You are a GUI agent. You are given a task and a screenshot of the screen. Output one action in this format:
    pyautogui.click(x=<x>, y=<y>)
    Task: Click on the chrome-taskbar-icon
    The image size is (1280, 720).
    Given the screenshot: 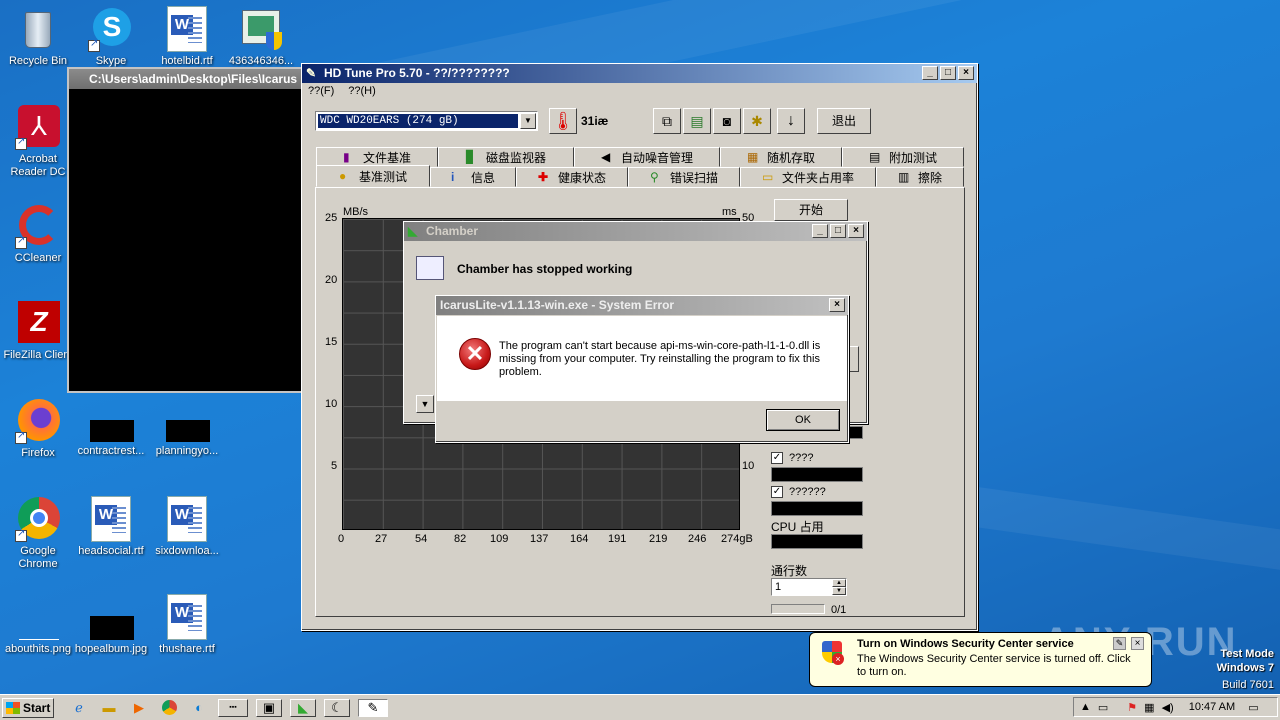 What is the action you would take?
    pyautogui.click(x=169, y=708)
    